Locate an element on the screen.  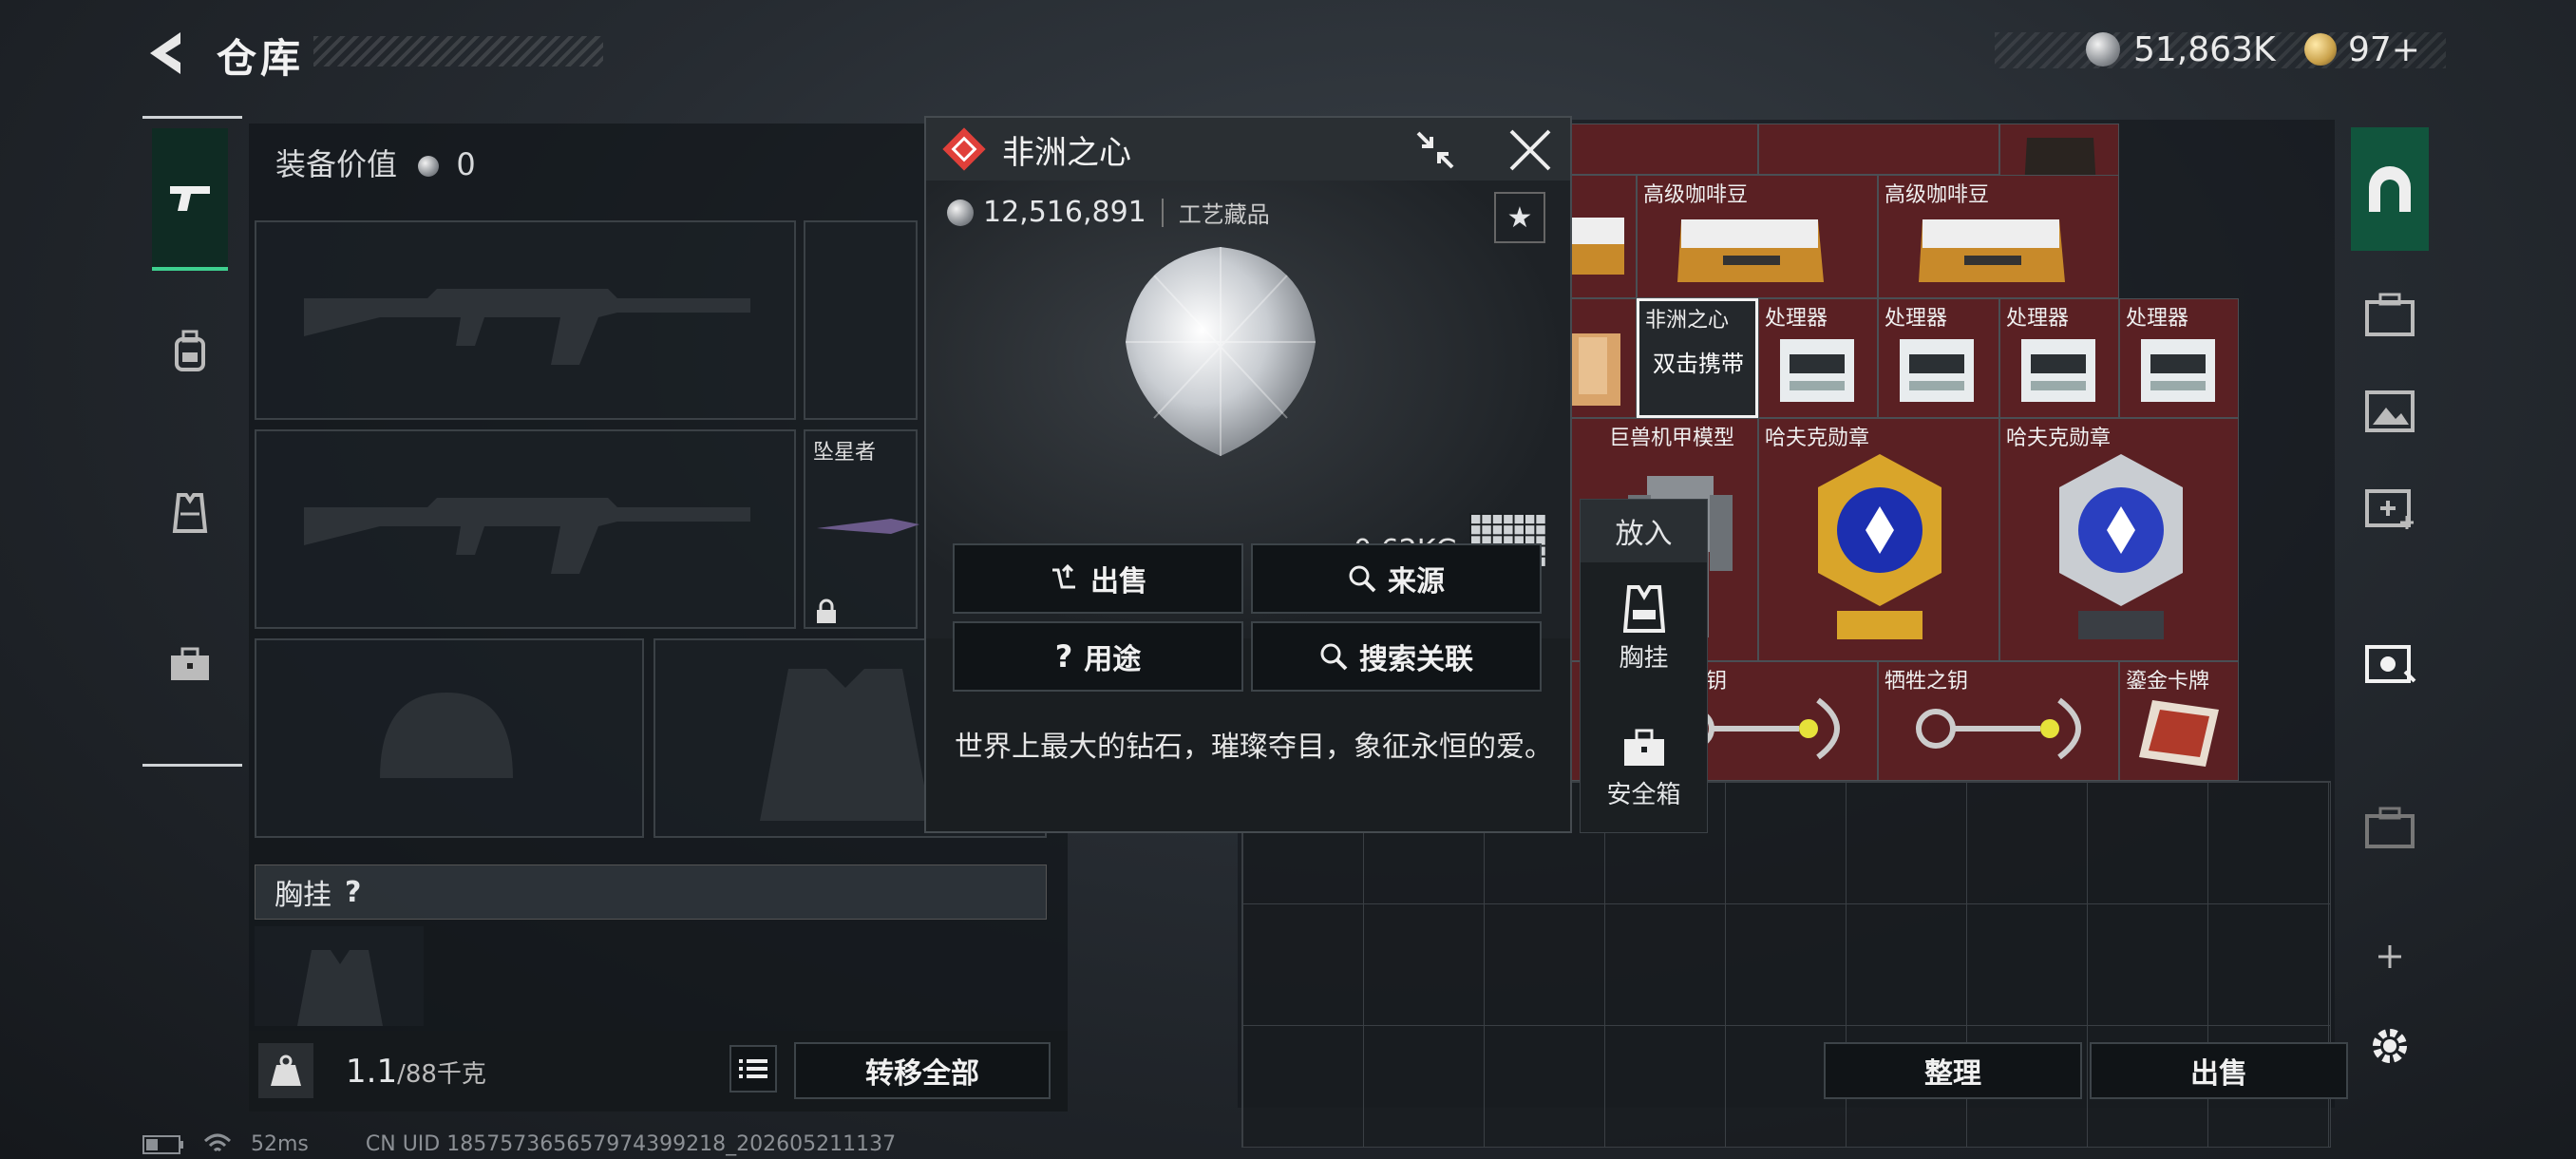
inventory-item: 鎏金卡牌 is located at coordinates (2179, 721).